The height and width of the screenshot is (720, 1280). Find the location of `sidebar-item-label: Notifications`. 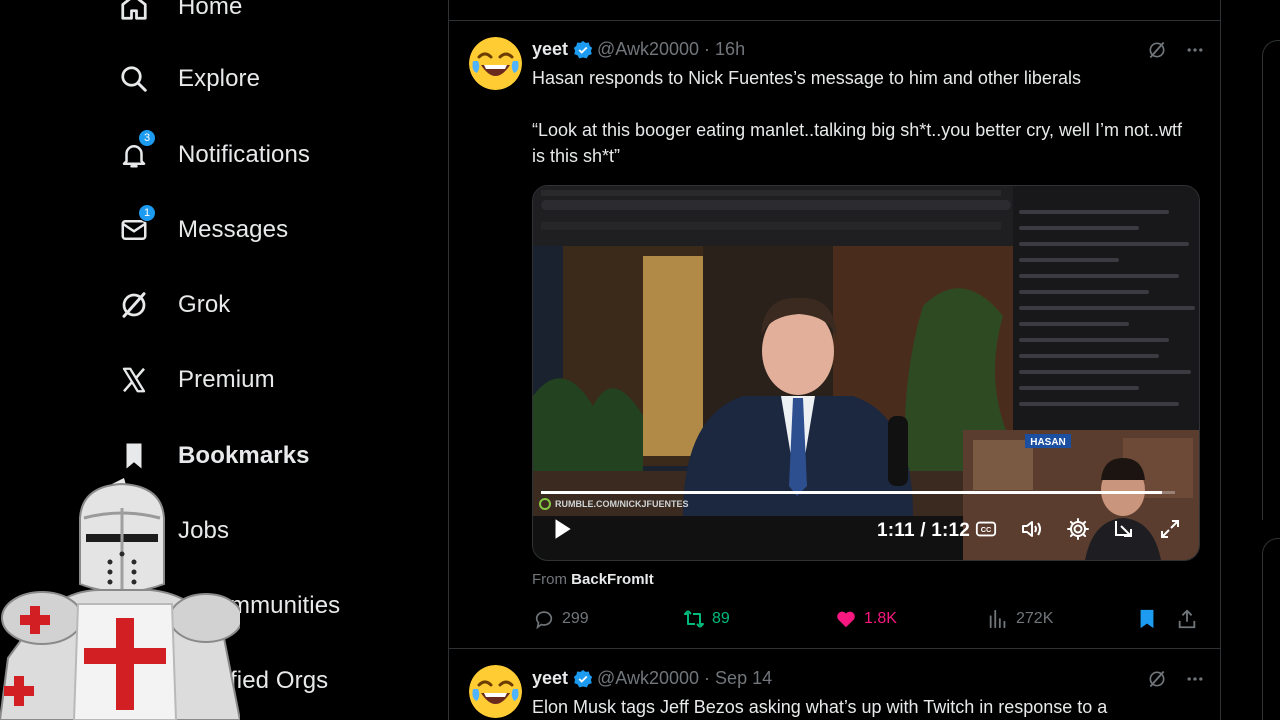

sidebar-item-label: Notifications is located at coordinates (244, 154).